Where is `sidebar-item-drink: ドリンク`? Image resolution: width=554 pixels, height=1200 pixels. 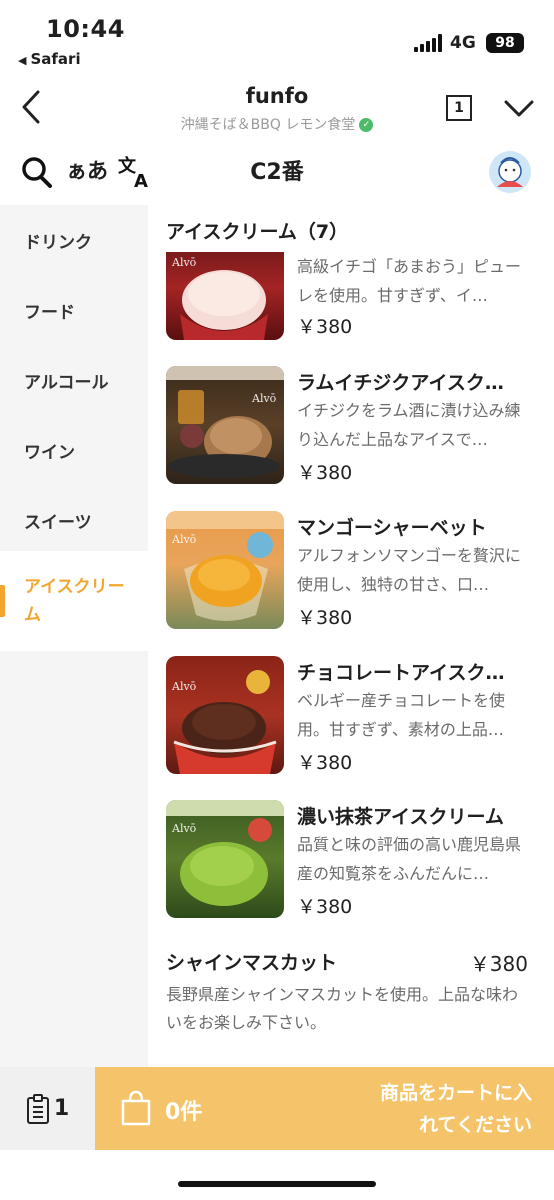 sidebar-item-drink: ドリンク is located at coordinates (74, 240).